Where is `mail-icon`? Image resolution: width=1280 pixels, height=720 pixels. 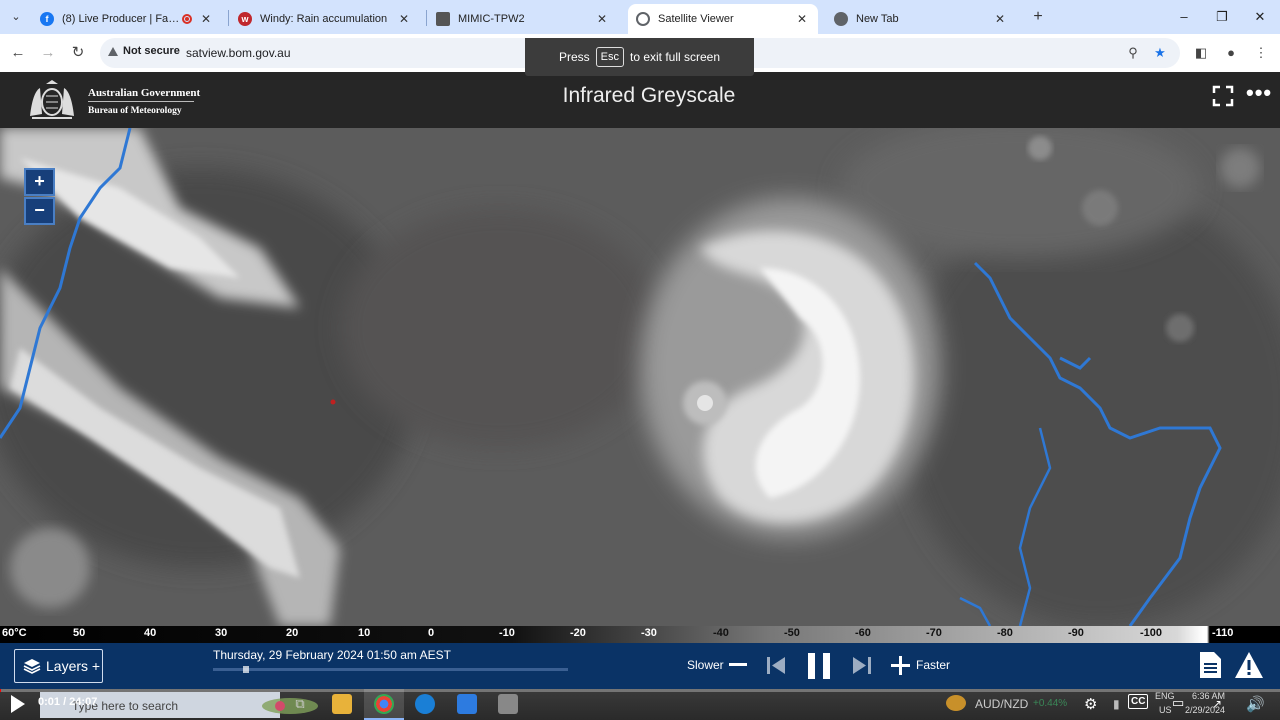
mail-icon is located at coordinates (467, 704).